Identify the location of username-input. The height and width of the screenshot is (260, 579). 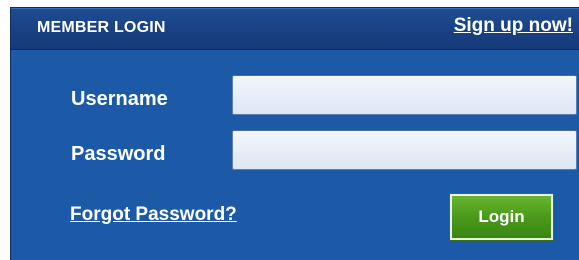
(404, 95).